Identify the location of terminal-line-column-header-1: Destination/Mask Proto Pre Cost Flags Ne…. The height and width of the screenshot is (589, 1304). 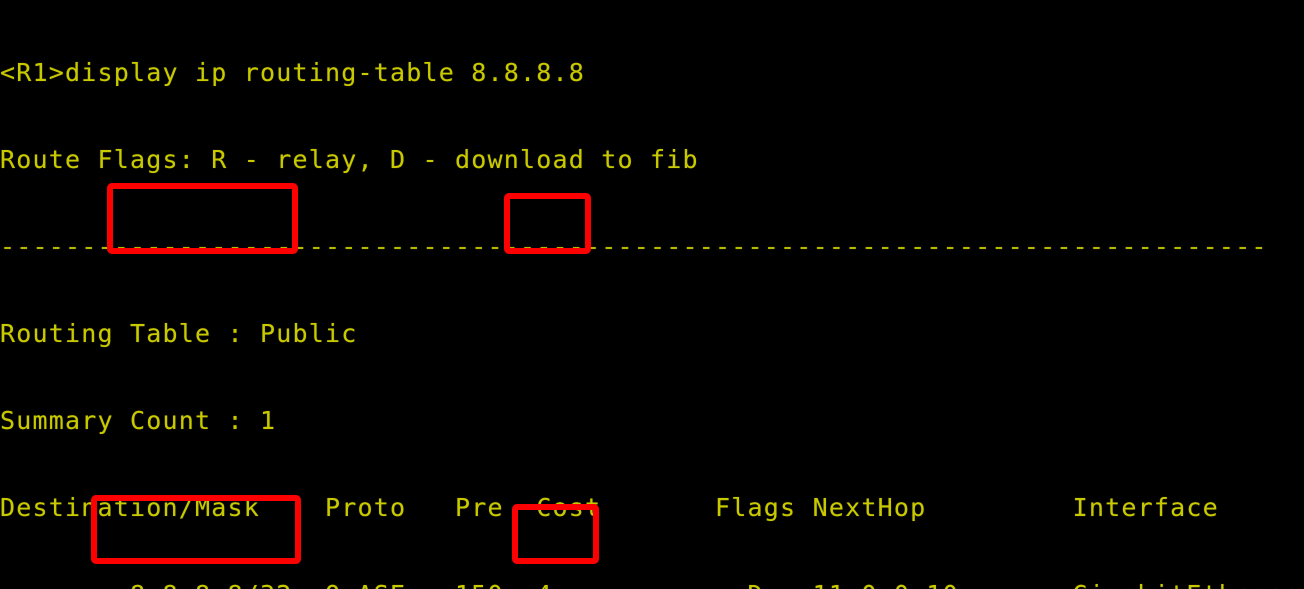
(609, 507).